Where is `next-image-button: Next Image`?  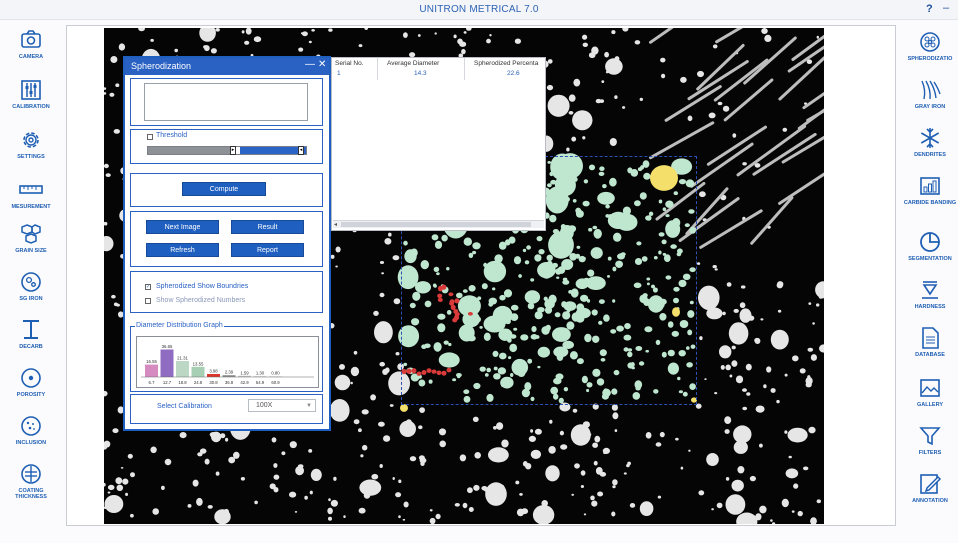 next-image-button: Next Image is located at coordinates (182, 227).